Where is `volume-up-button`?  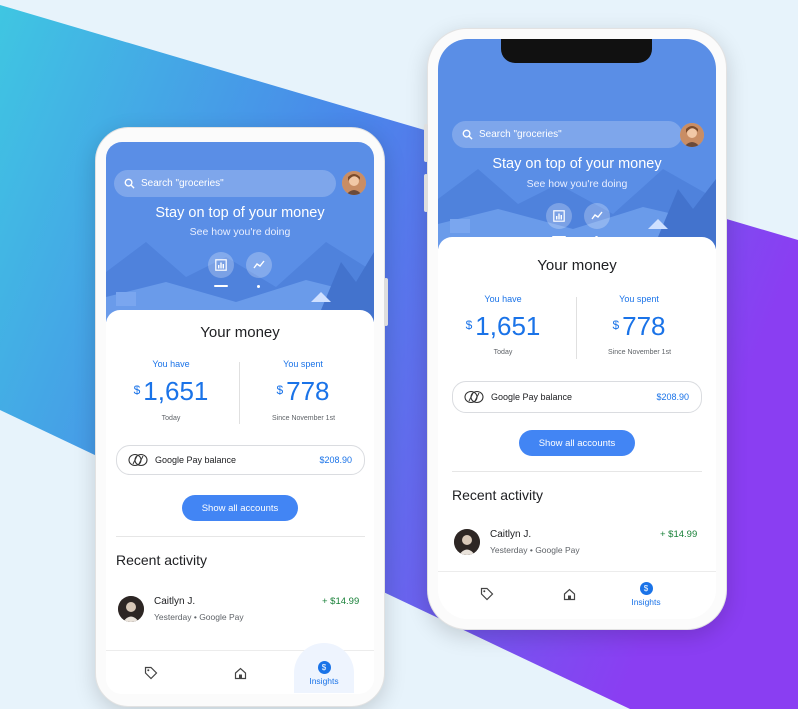
volume-up-button is located at coordinates (426, 143).